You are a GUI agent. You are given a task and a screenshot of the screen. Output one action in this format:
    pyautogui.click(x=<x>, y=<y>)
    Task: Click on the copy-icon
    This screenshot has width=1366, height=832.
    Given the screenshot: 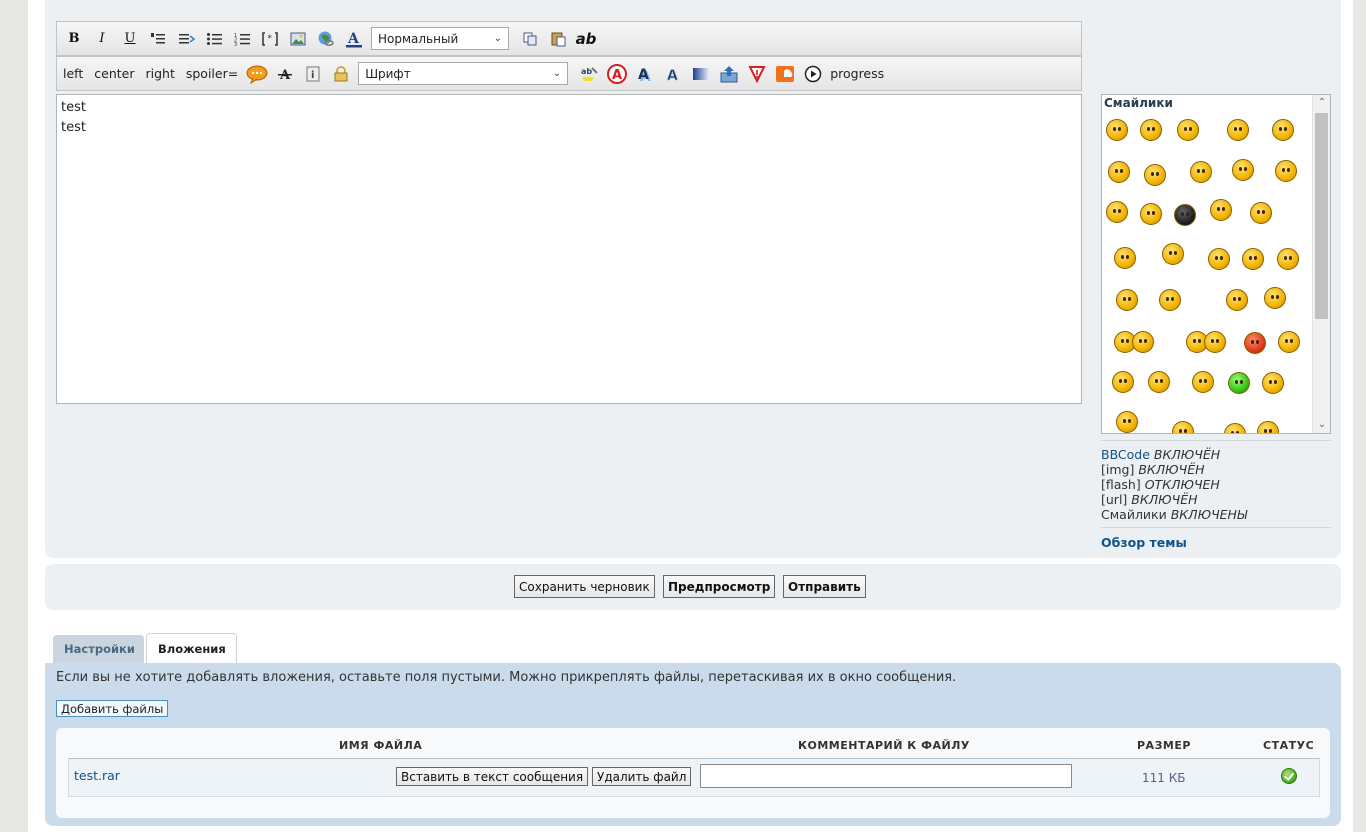 What is the action you would take?
    pyautogui.click(x=530, y=39)
    